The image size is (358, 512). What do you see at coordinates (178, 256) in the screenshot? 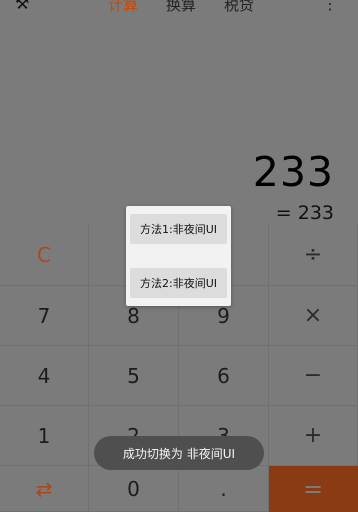
I see `mode-popup-menu: 方法1:非夜间UI 方法2:非夜间UI` at bounding box center [178, 256].